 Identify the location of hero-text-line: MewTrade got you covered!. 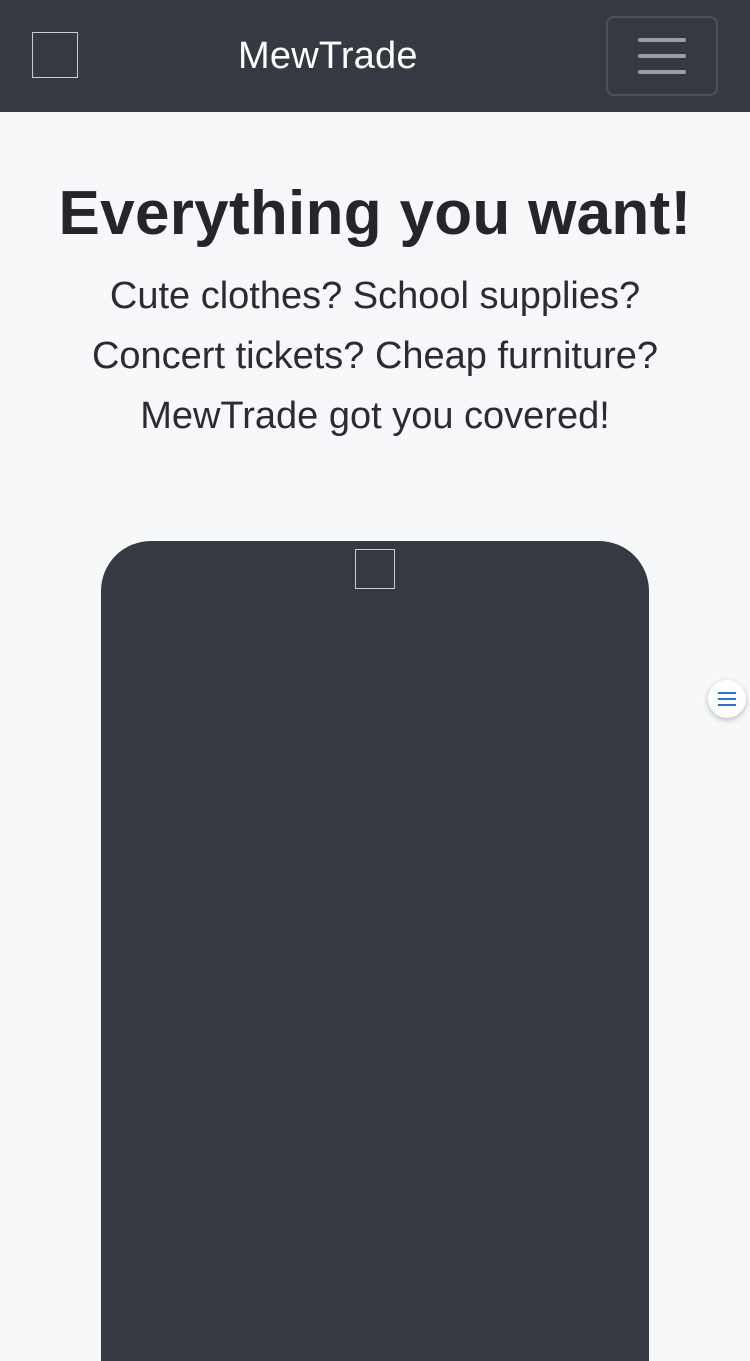
(375, 416).